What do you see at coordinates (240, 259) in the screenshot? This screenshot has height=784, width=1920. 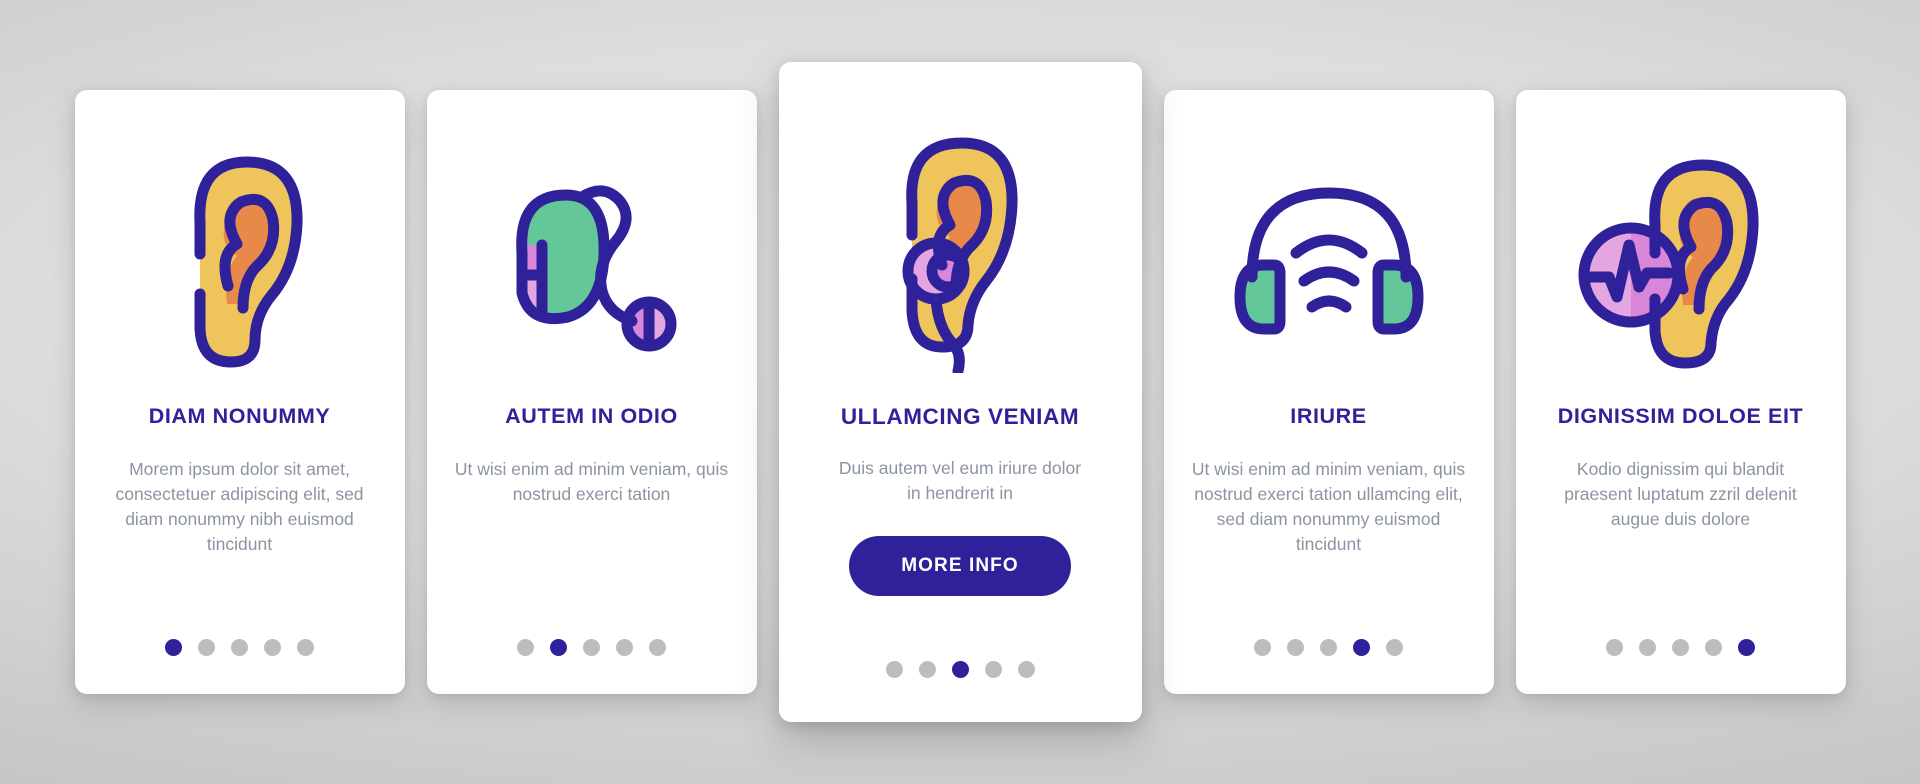 I see `ear-icon` at bounding box center [240, 259].